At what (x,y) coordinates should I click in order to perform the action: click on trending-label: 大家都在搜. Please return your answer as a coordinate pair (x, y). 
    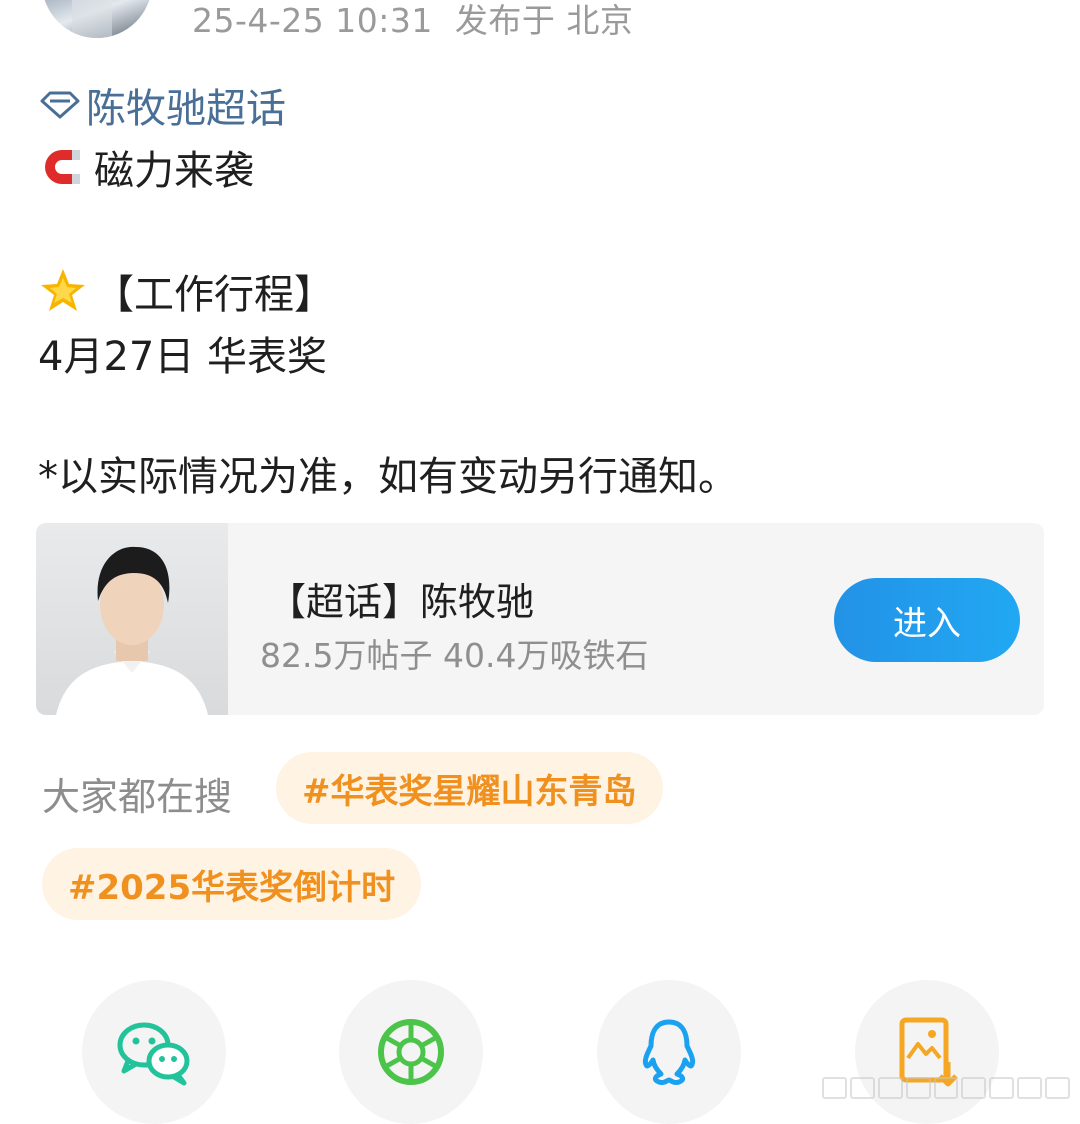
    Looking at the image, I should click on (137, 797).